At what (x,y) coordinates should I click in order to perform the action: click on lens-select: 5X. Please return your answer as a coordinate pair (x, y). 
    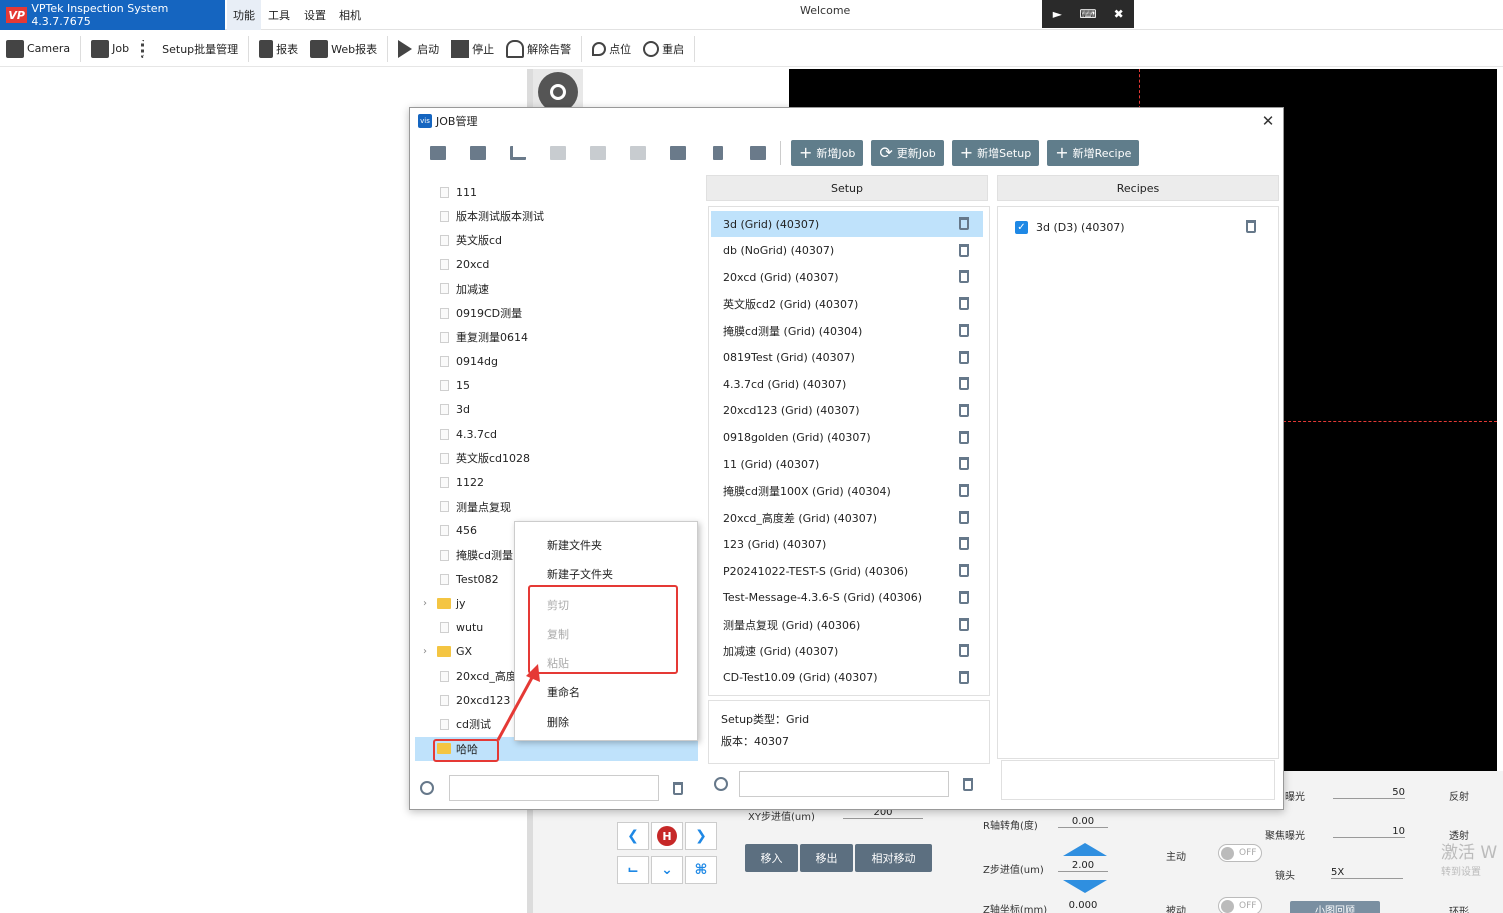
    Looking at the image, I should click on (1367, 873).